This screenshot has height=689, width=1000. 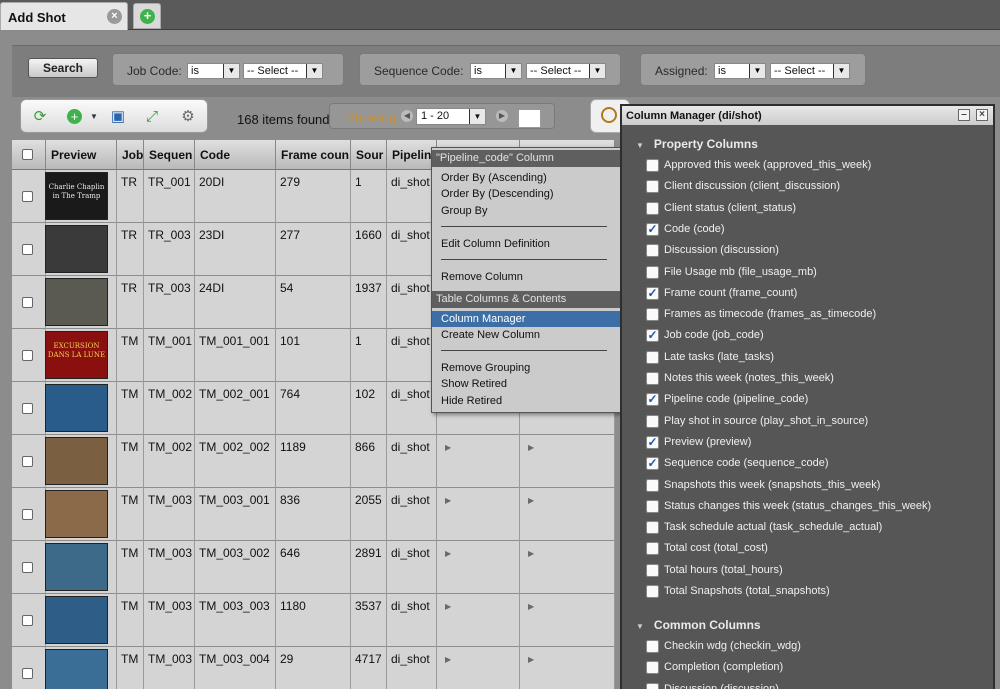 What do you see at coordinates (313, 461) in the screenshot?
I see `table-row: TM TM_002 TM_002_002 1189 866 di_shot ▶ ▶` at bounding box center [313, 461].